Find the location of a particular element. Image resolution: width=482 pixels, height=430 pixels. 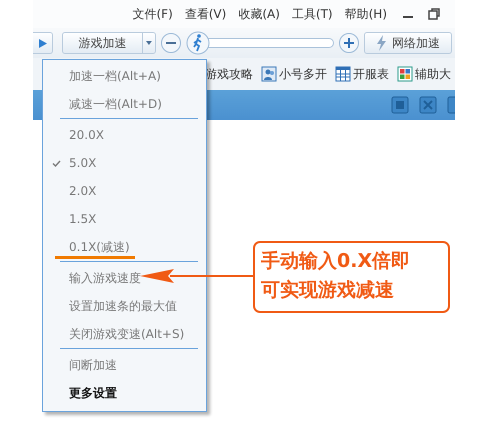

menu-option: 5.0X is located at coordinates (82, 163).